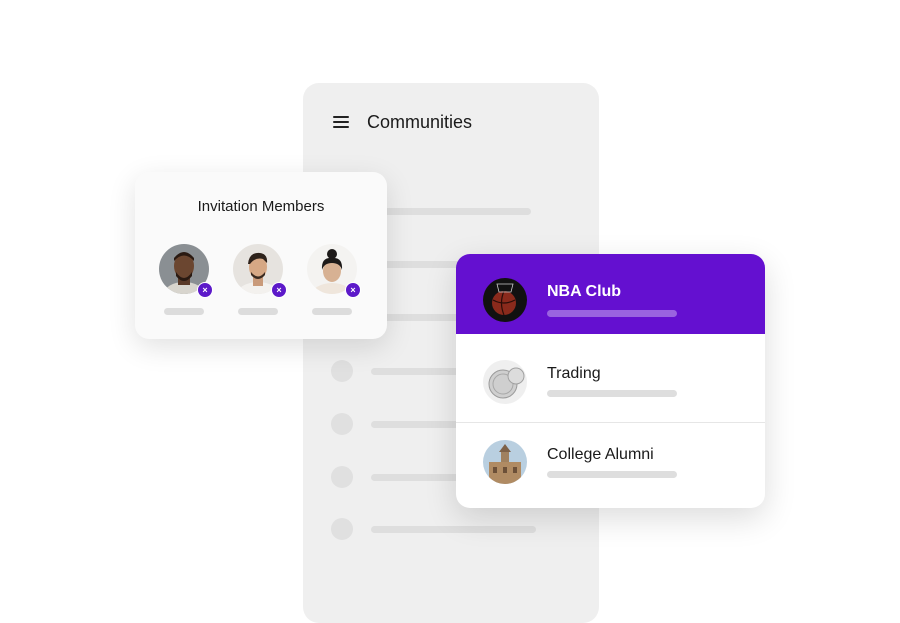 The width and height of the screenshot is (900, 623). I want to click on invitation-title: Invitation Members, so click(261, 206).